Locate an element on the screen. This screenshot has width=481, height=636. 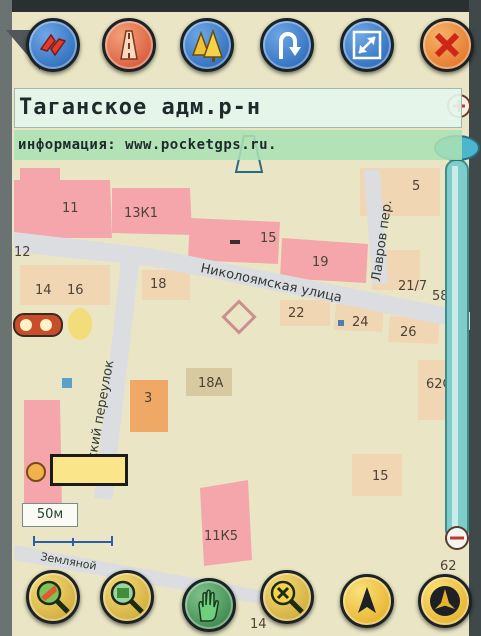
north-arrow-icon is located at coordinates (367, 600).